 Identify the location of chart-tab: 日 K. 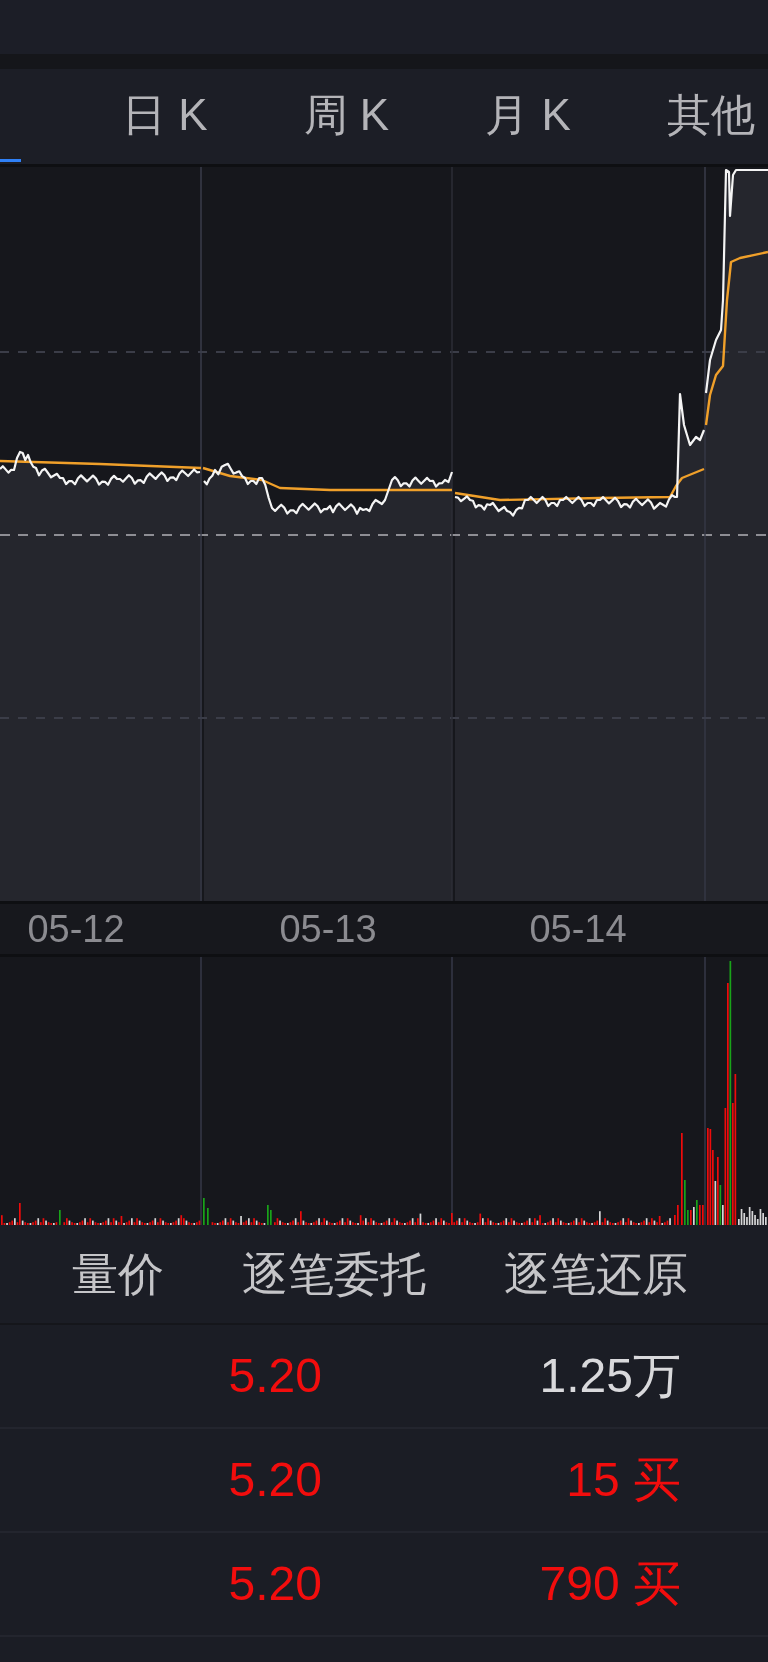
(165, 116).